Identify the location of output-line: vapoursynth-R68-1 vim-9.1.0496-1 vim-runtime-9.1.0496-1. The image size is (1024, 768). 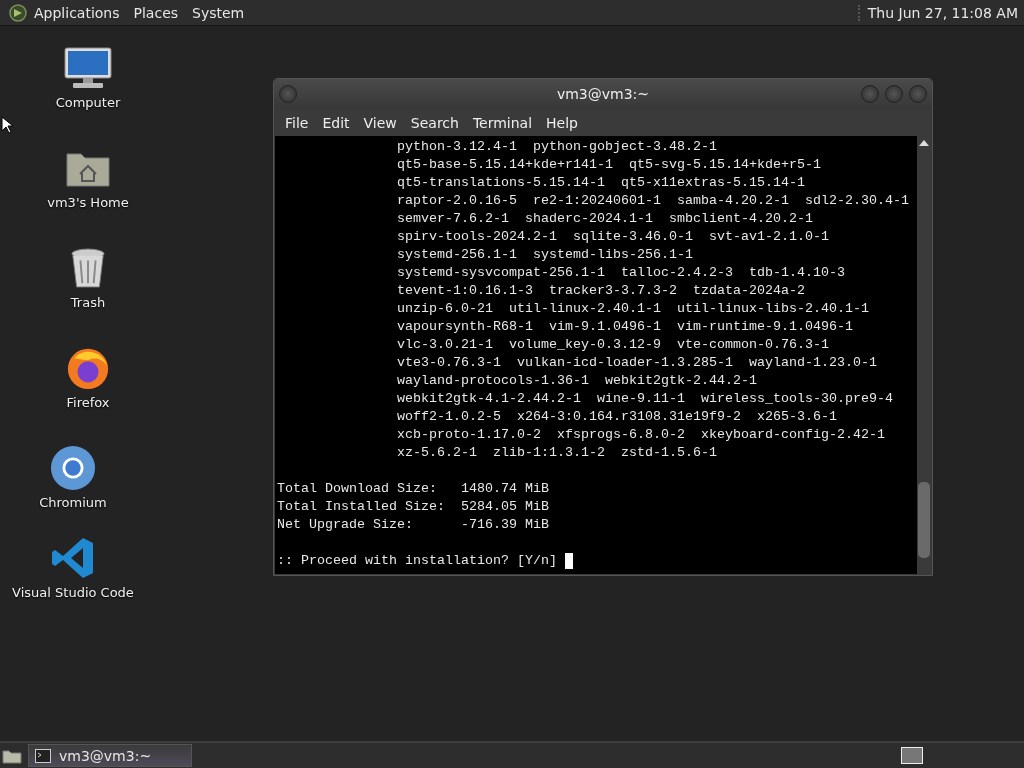
(625, 327).